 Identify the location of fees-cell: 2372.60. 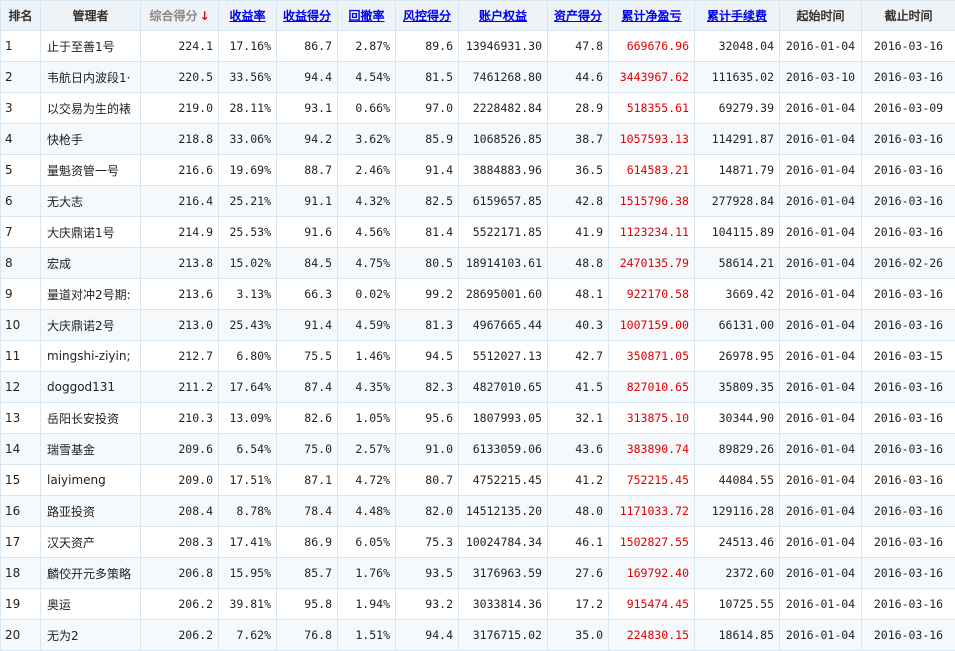
(737, 573).